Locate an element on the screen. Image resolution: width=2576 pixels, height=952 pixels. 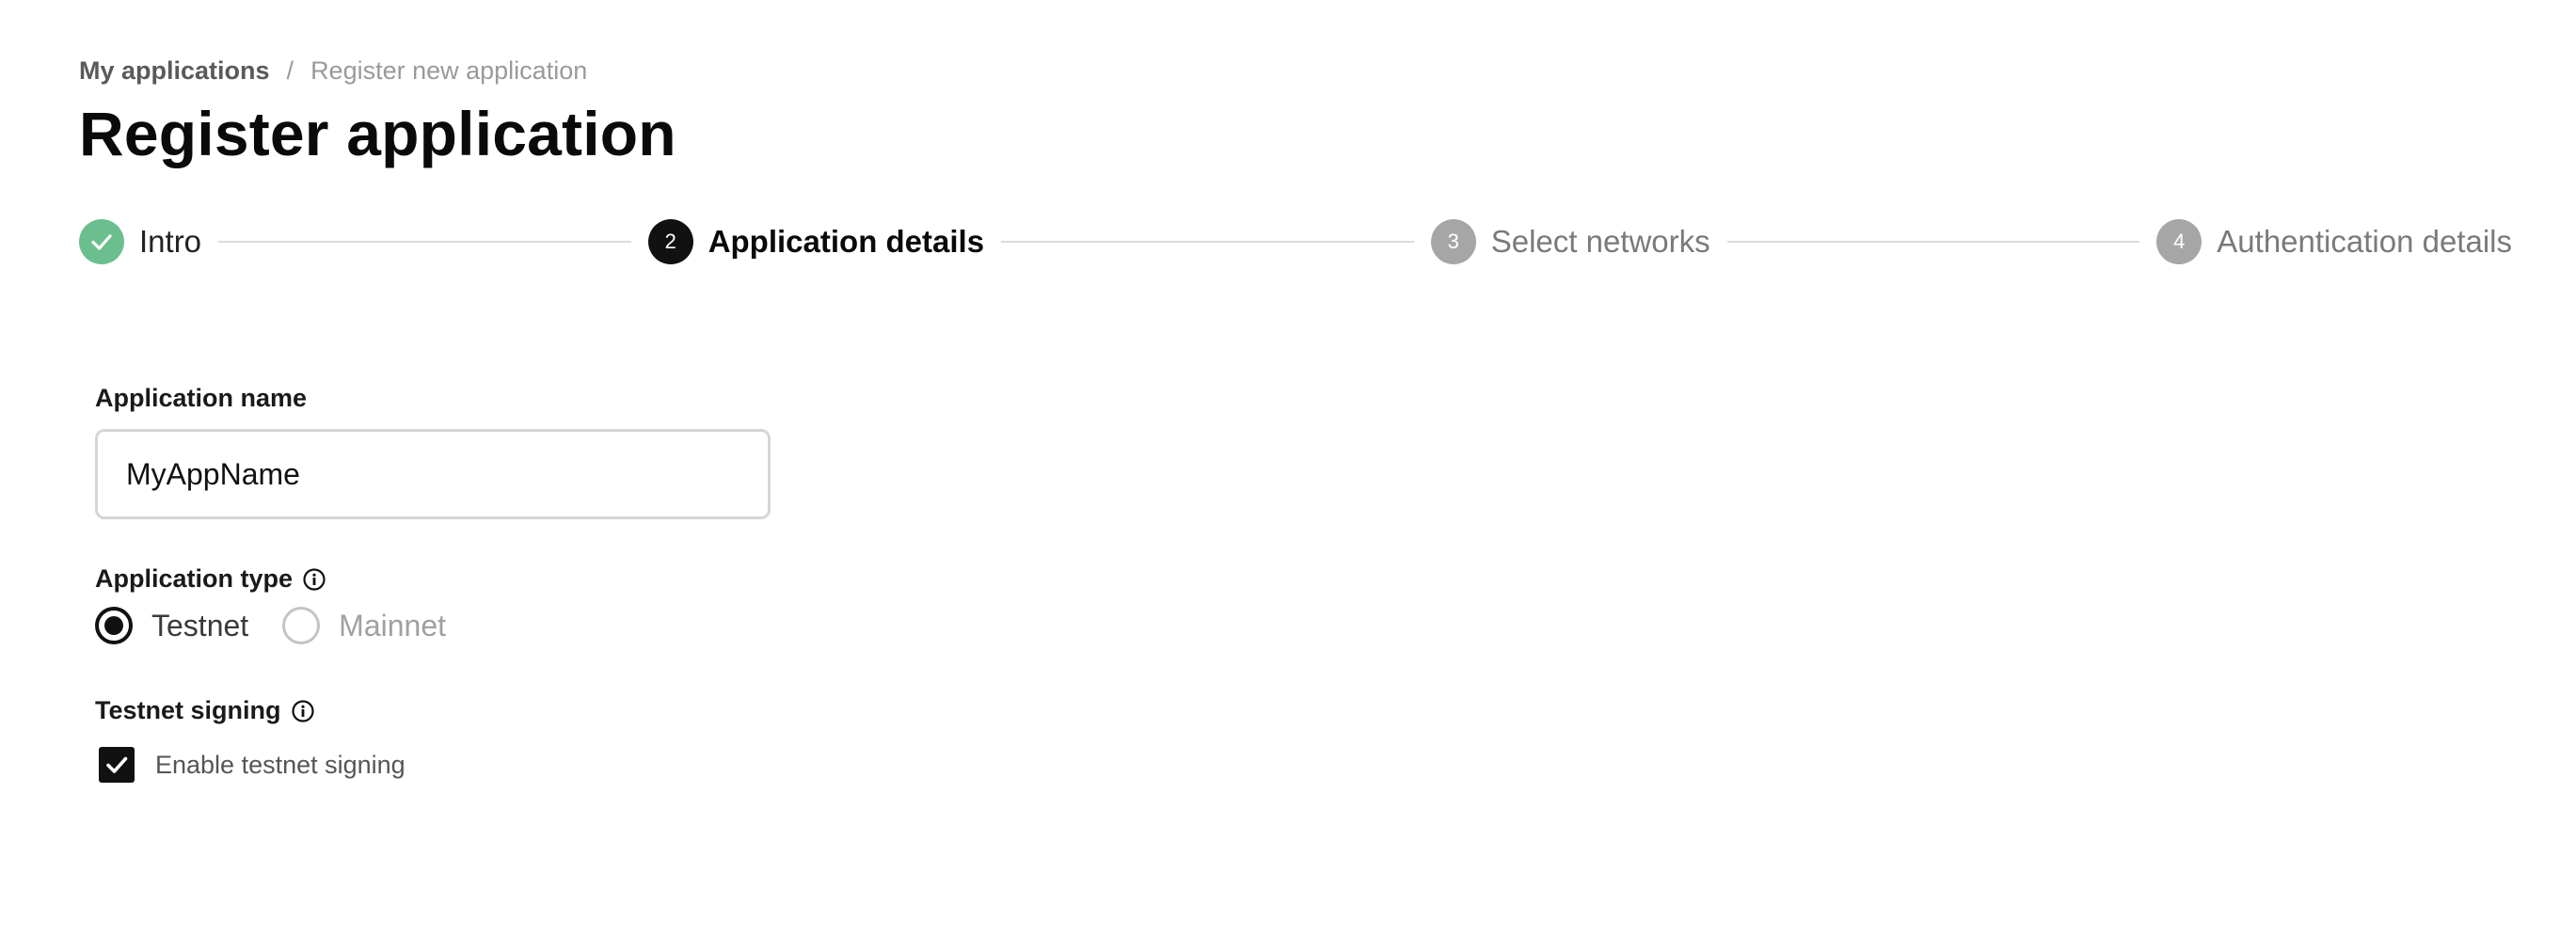
breadcrumb-my-applications: My applications is located at coordinates (174, 71).